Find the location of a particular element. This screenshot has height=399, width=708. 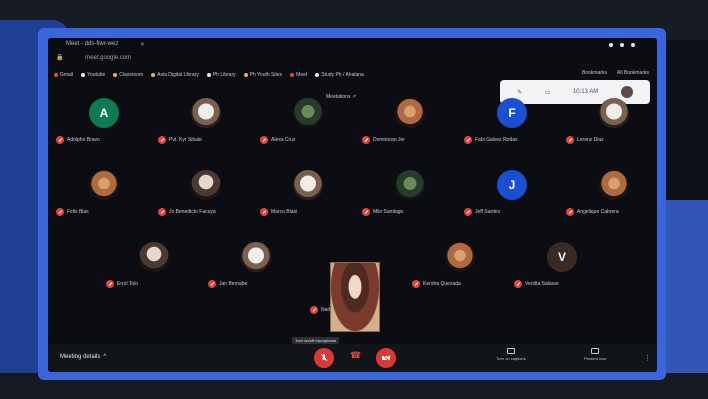

participant-tile: Dominican Jer is located at coordinates (410, 133).